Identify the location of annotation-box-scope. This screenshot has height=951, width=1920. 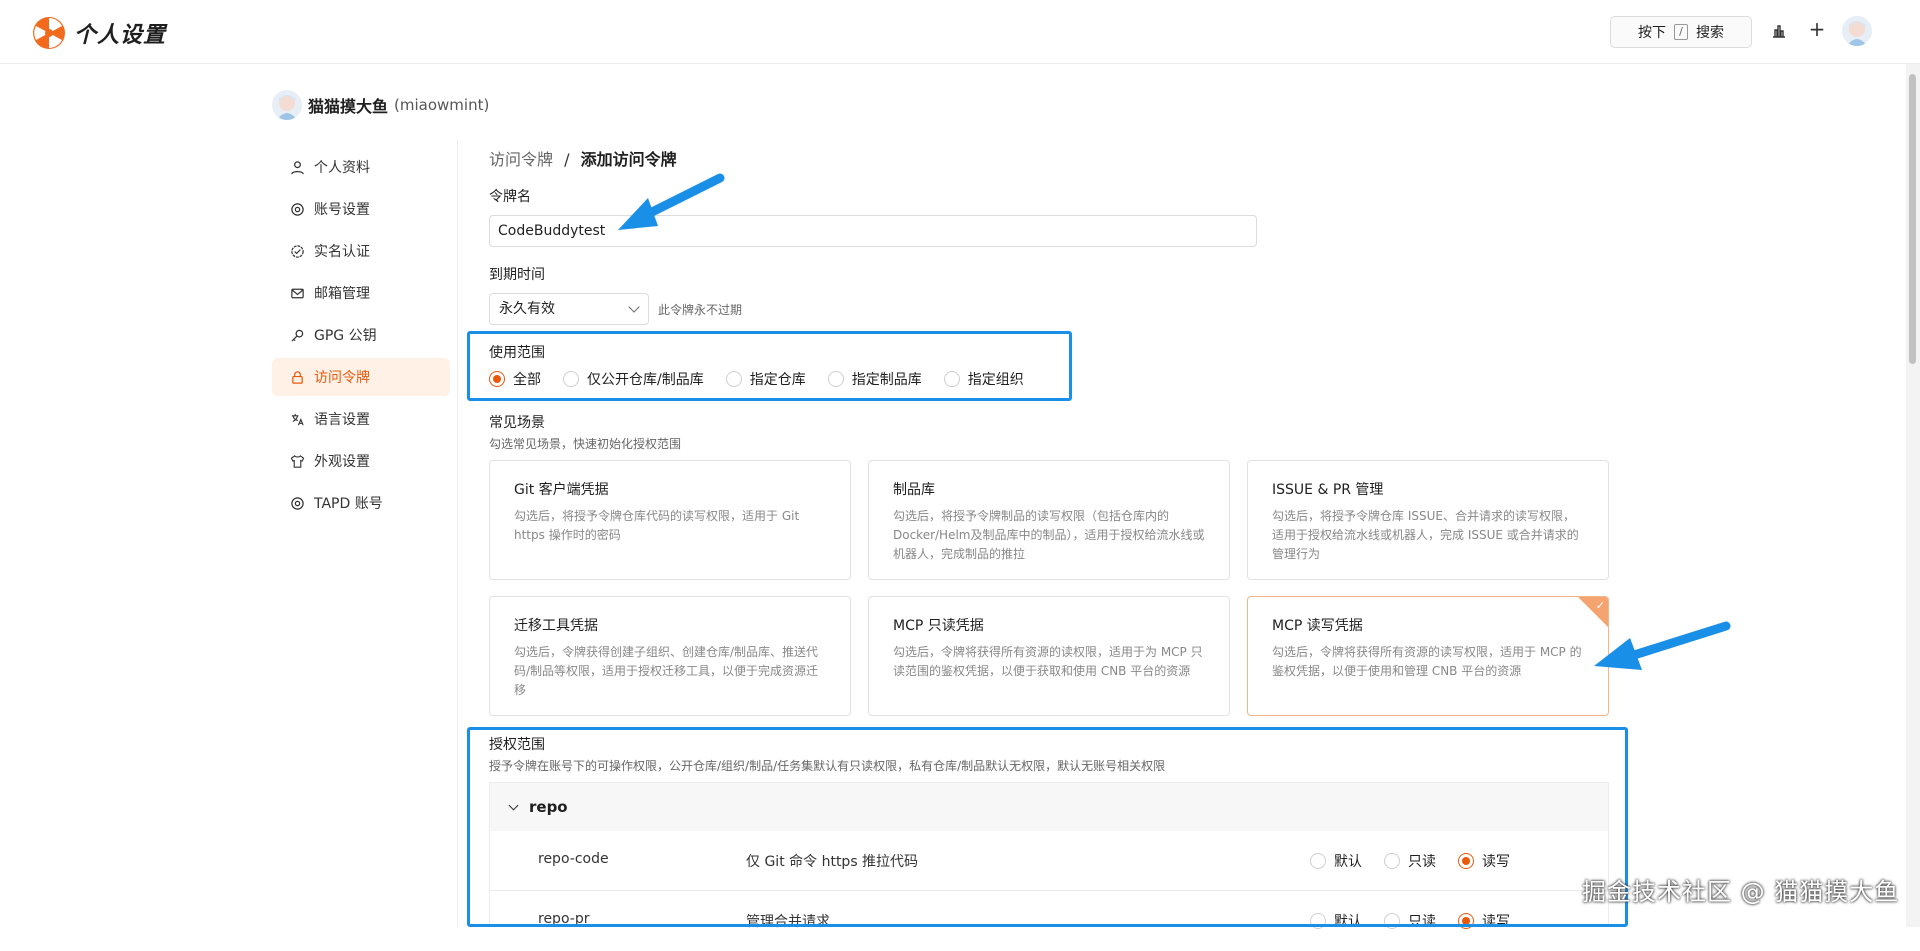
(769, 366).